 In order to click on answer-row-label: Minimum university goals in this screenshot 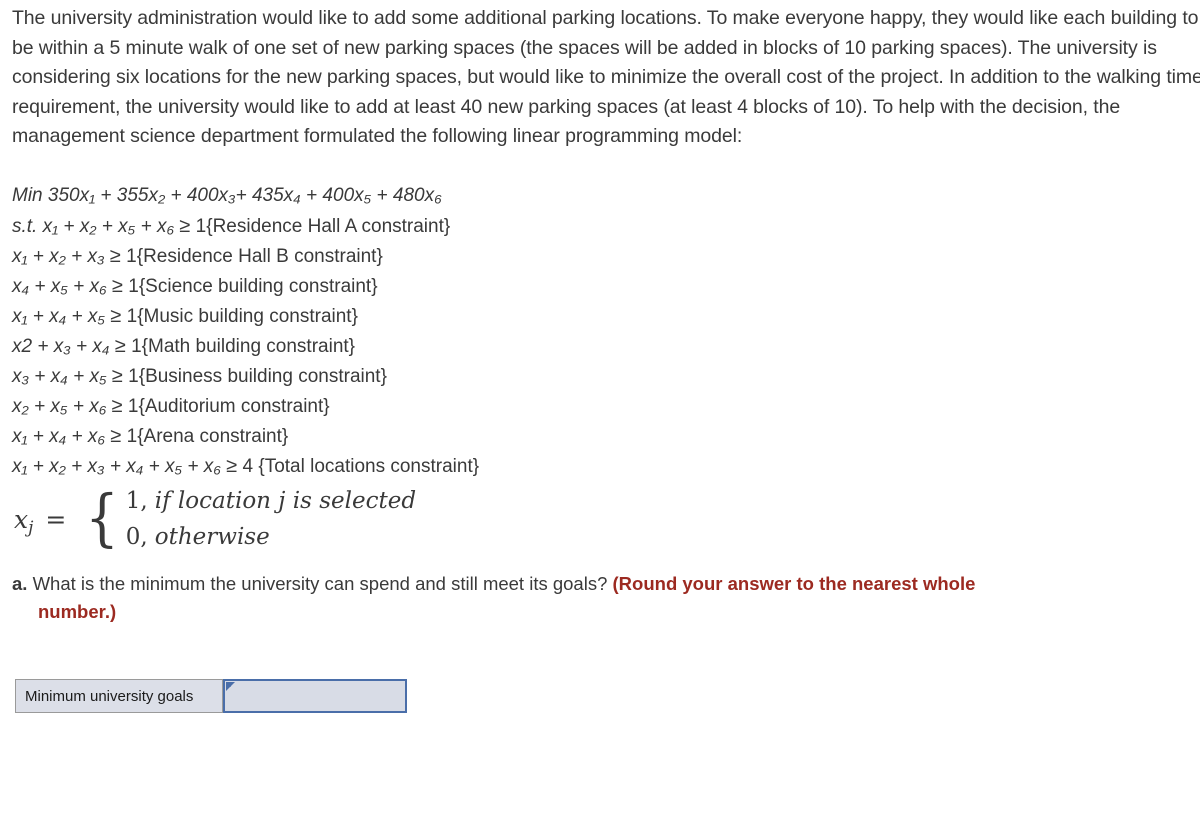, I will do `click(120, 696)`.